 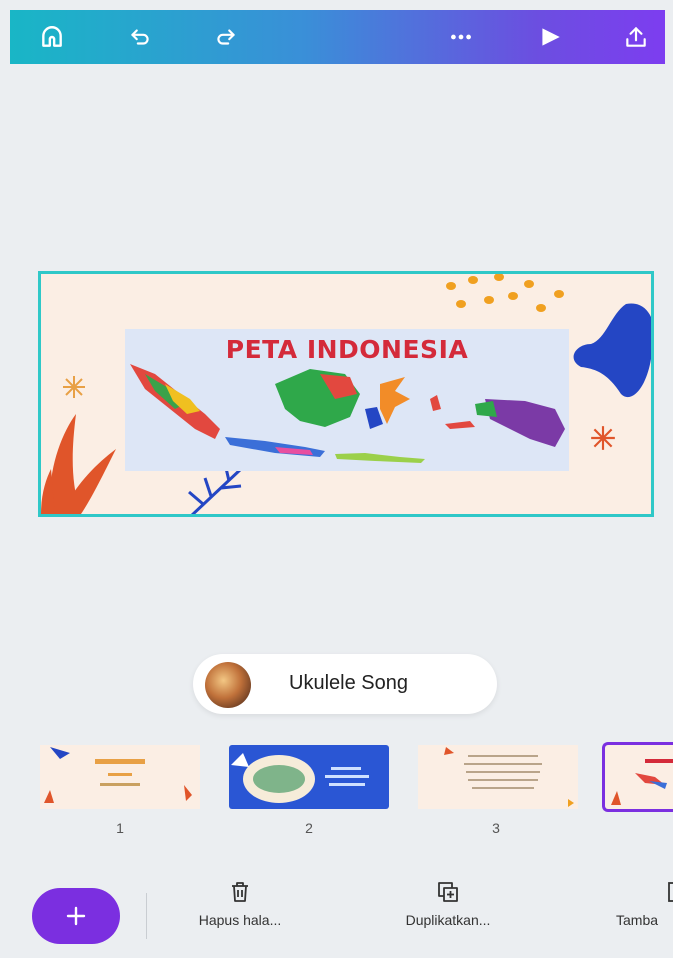 I want to click on add-page-button, so click(x=76, y=916).